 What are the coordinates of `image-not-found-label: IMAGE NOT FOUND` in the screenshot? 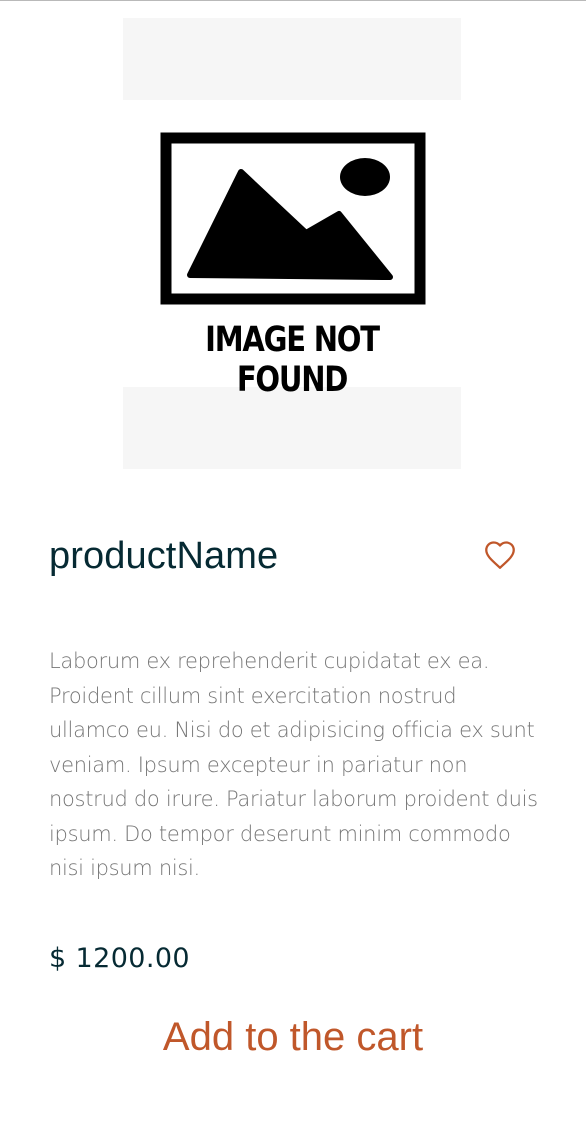 It's located at (292, 360).